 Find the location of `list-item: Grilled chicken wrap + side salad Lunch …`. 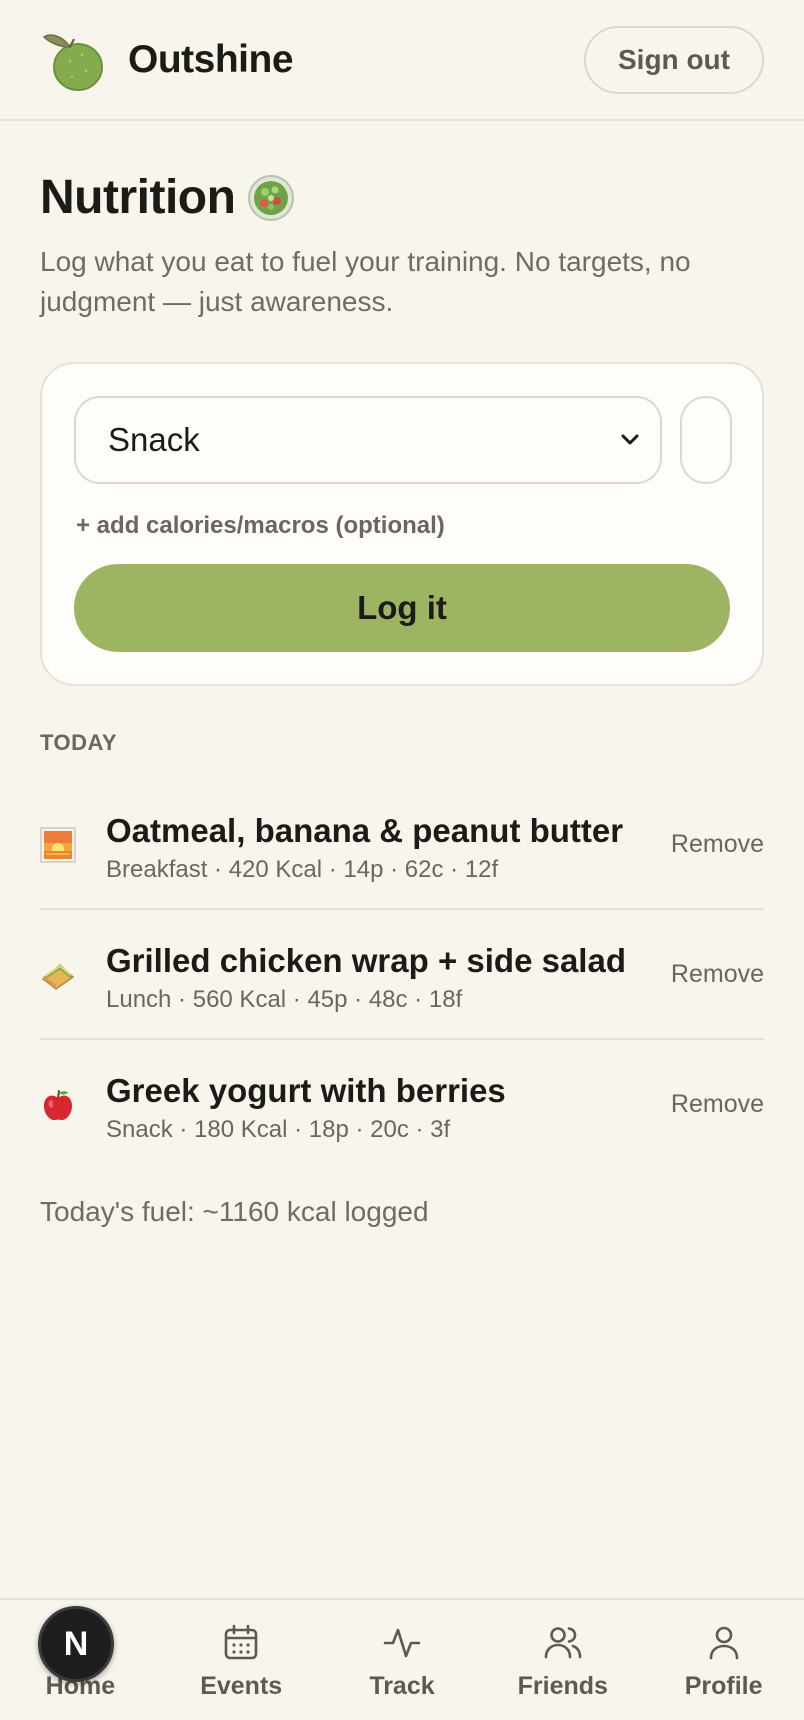

list-item: Grilled chicken wrap + side salad Lunch … is located at coordinates (402, 975).